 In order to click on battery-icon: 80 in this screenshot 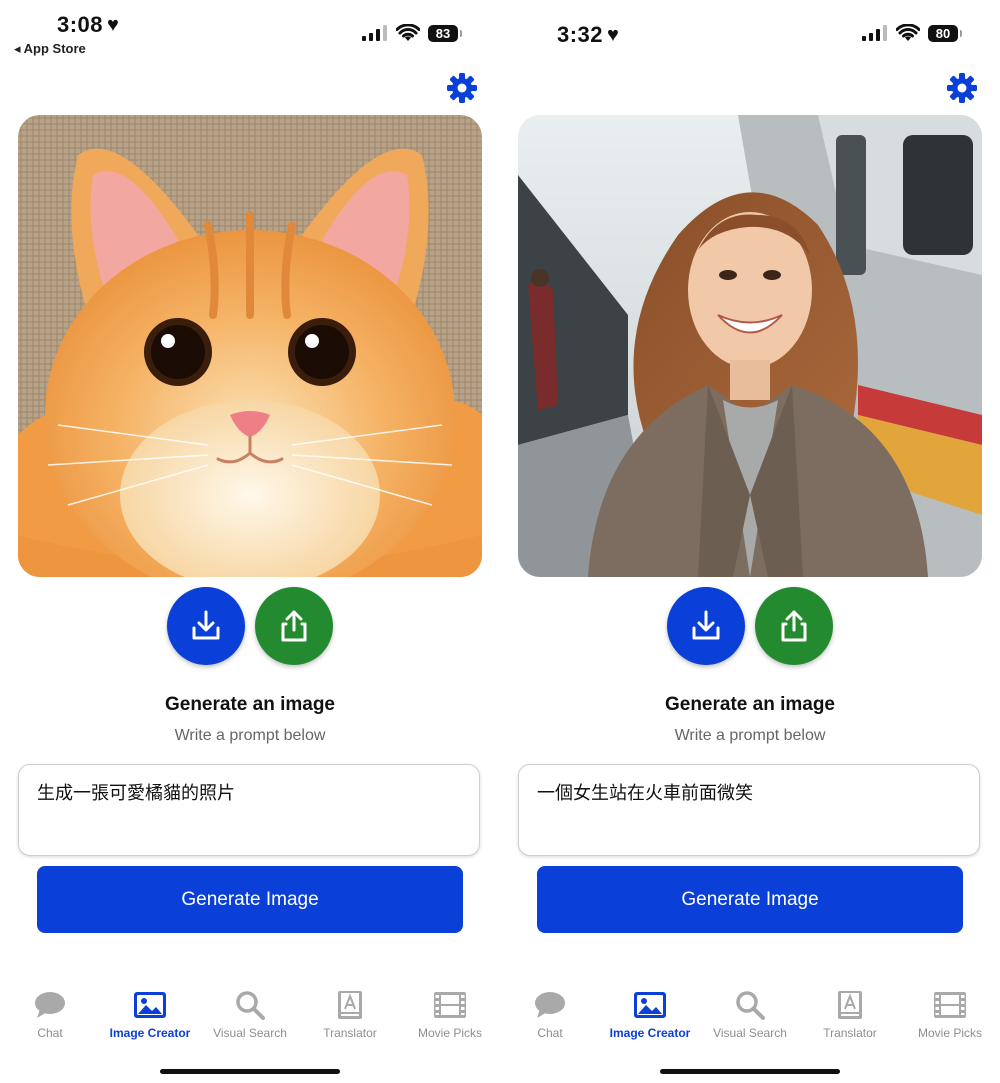, I will do `click(945, 33)`.